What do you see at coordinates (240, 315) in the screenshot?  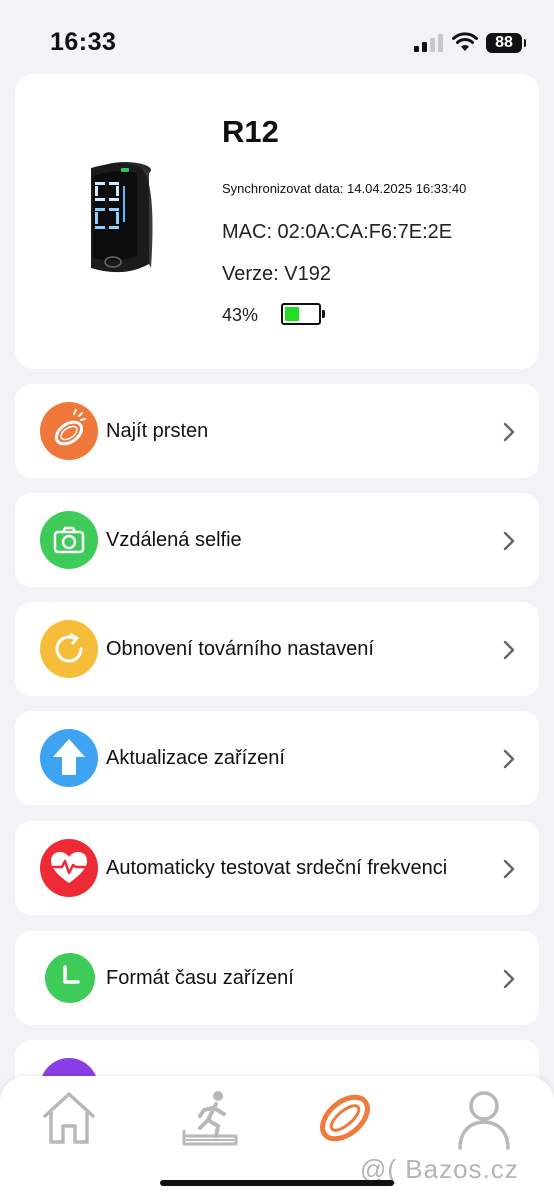 I see `device-battery-percent: 43%` at bounding box center [240, 315].